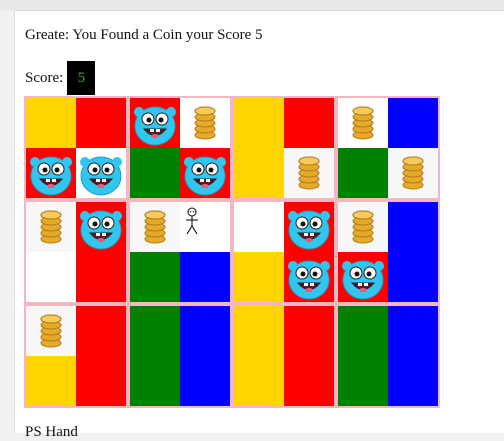 The image size is (504, 441). Describe the element at coordinates (44, 77) in the screenshot. I see `score-label: Score:` at that location.